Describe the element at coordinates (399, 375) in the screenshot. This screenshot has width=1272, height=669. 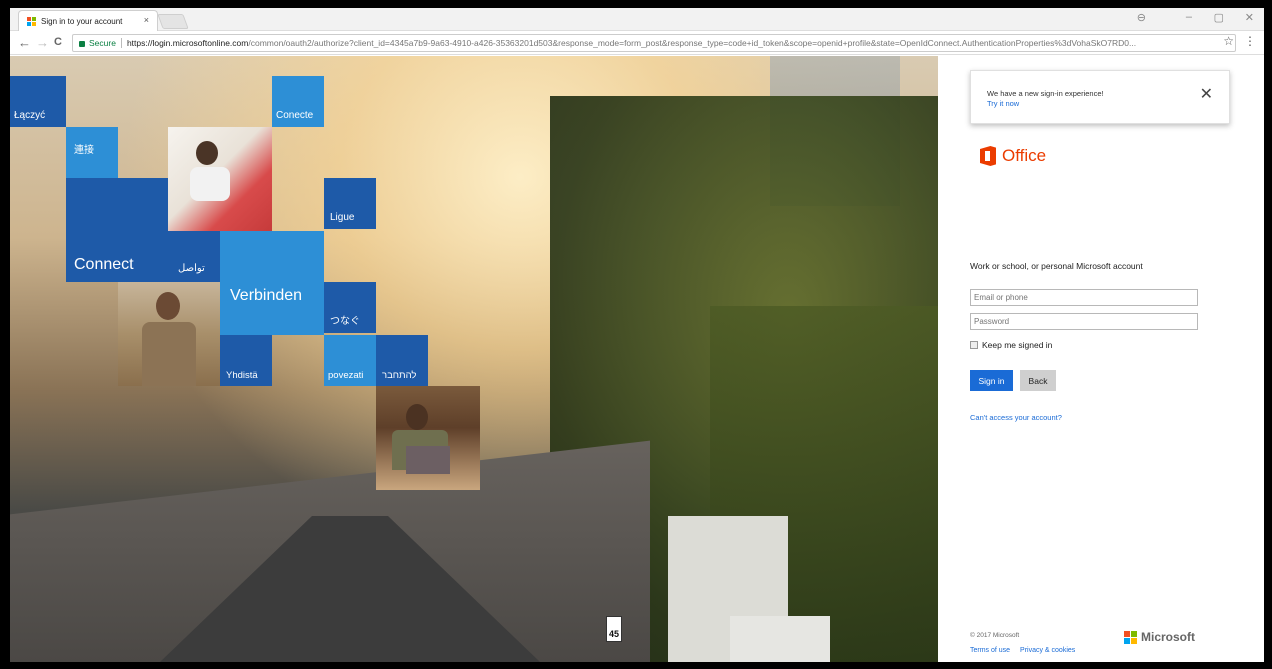
I see `tile-lehitkaber-label: להתחבר` at that location.